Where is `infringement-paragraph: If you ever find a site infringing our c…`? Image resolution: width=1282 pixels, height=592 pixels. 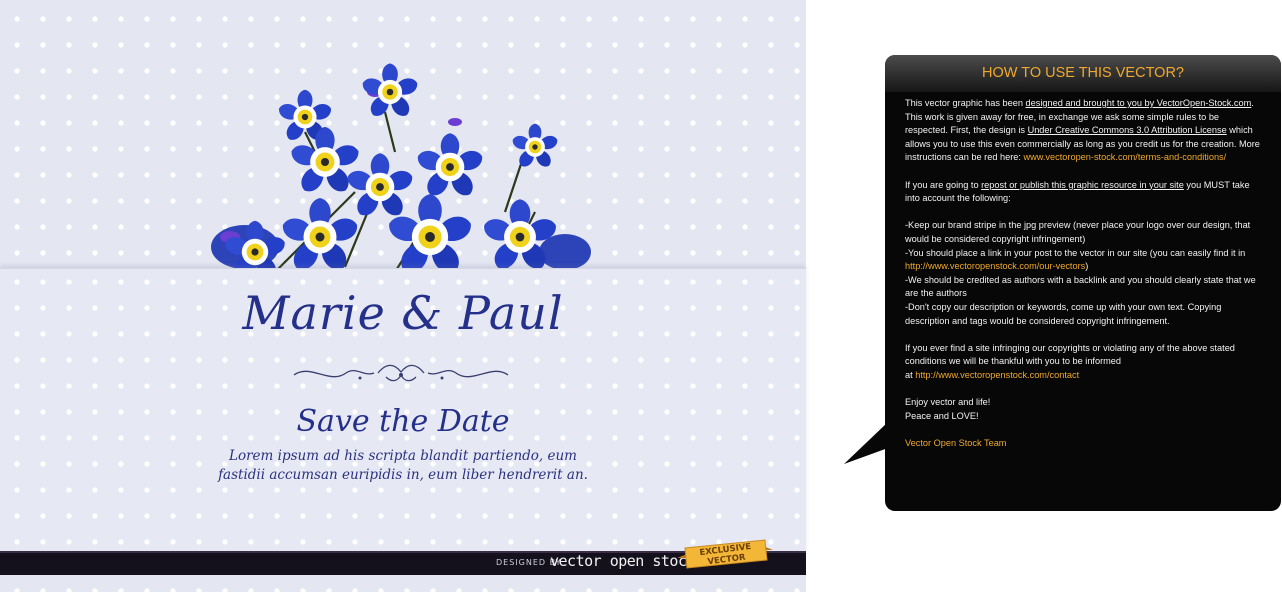 infringement-paragraph: If you ever find a site infringing our c… is located at coordinates (1084, 362).